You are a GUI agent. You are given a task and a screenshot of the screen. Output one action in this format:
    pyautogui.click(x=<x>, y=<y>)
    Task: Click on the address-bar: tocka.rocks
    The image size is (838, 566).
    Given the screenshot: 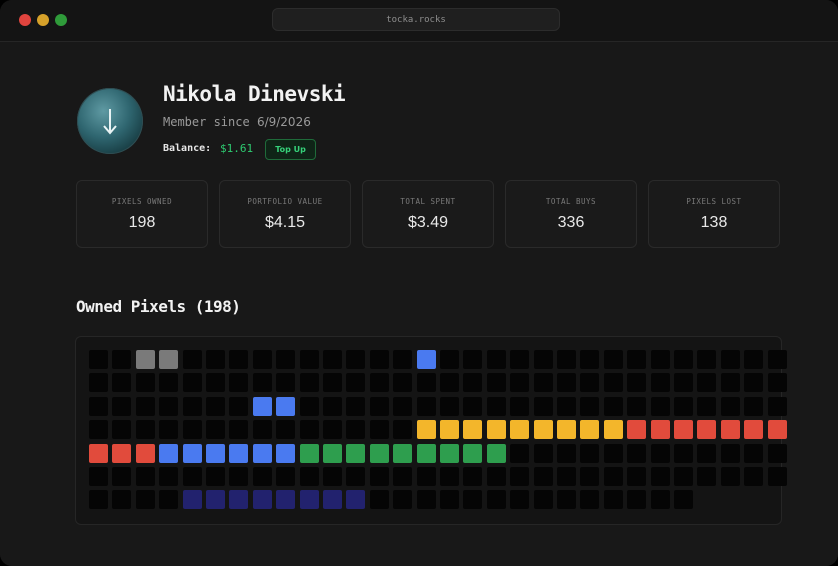 What is the action you would take?
    pyautogui.click(x=416, y=19)
    